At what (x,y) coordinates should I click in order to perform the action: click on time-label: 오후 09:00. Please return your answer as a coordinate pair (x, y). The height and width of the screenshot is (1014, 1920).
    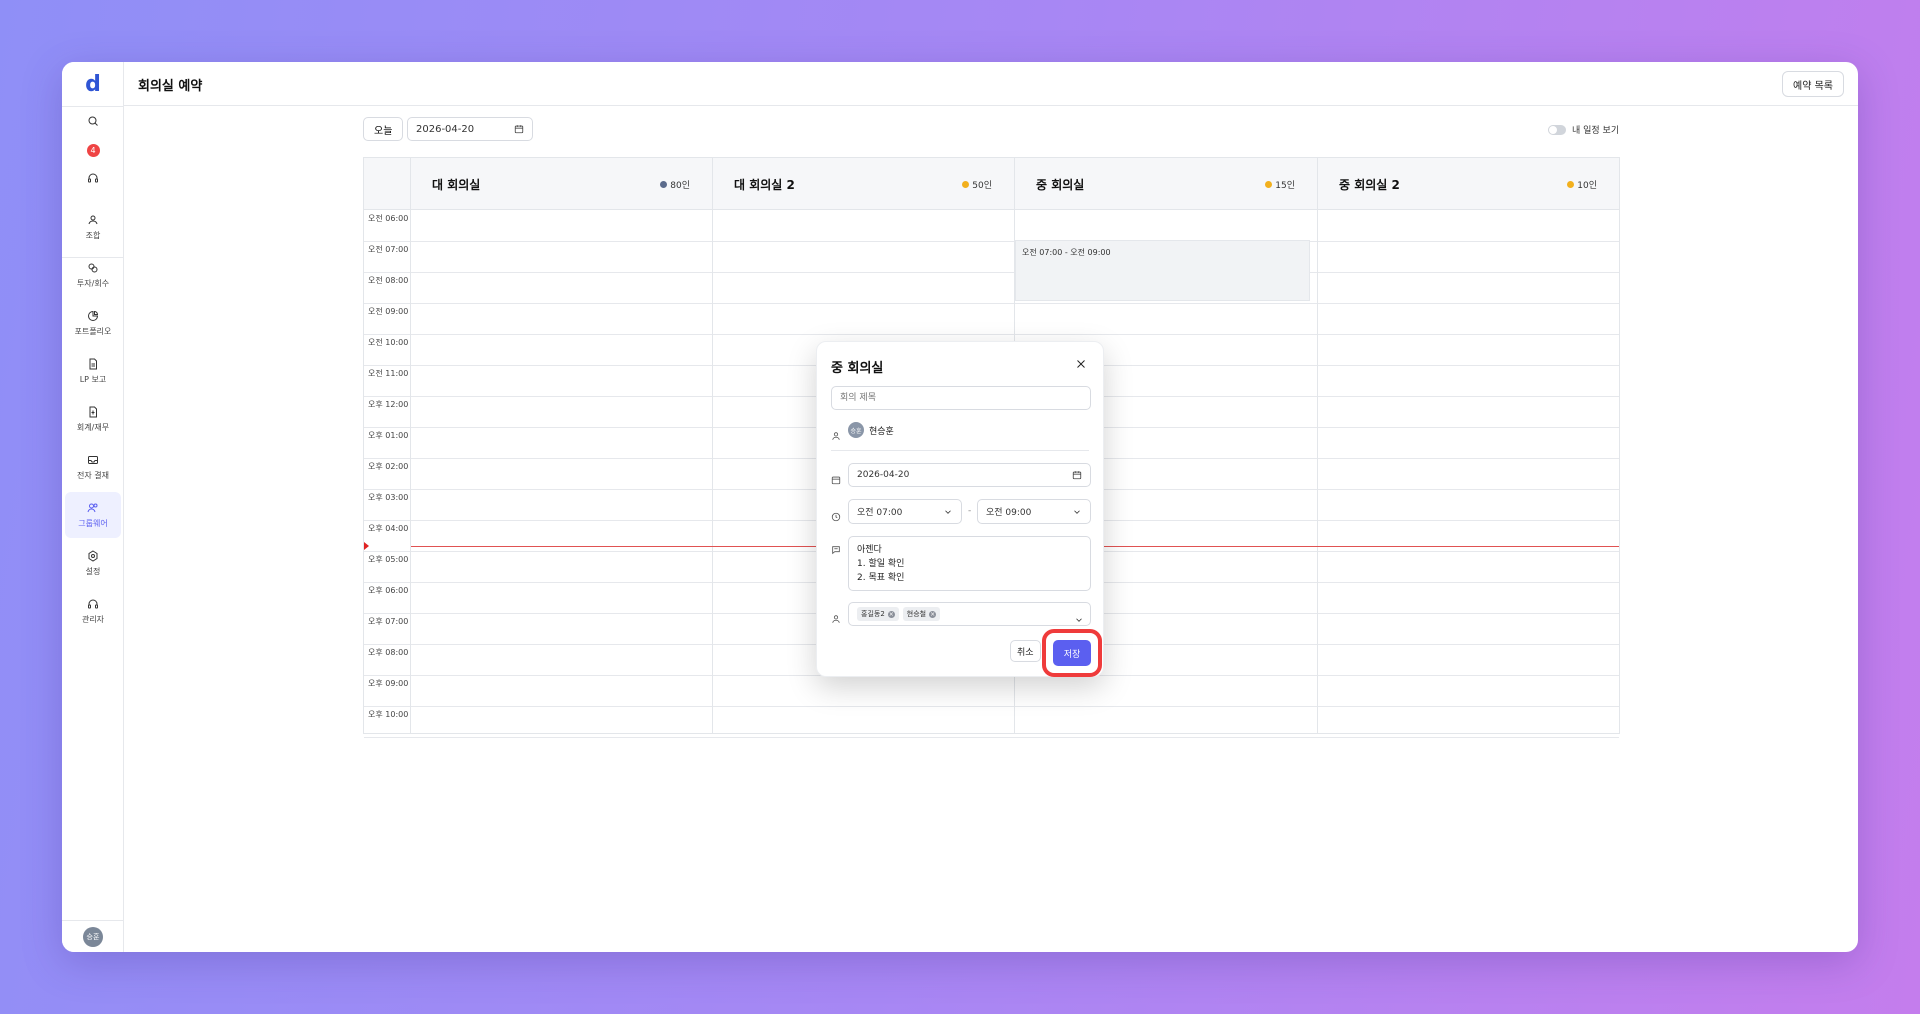
    Looking at the image, I should click on (388, 683).